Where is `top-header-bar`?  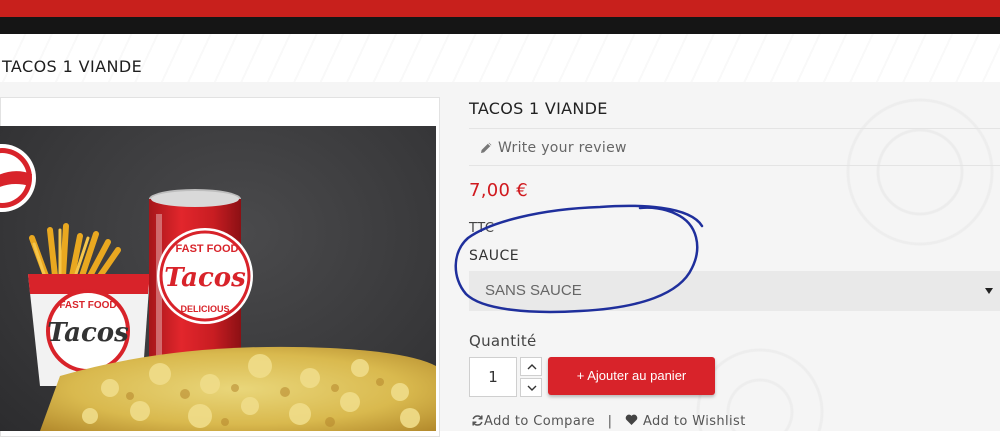 top-header-bar is located at coordinates (500, 8).